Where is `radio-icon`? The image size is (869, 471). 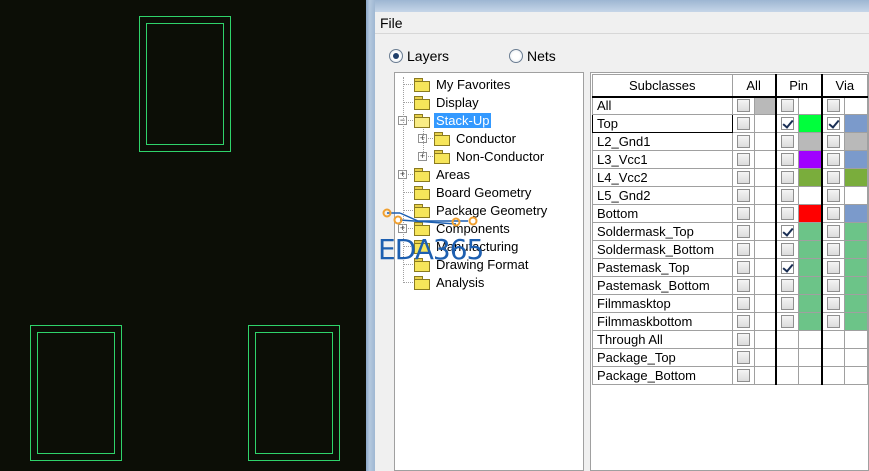 radio-icon is located at coordinates (396, 56).